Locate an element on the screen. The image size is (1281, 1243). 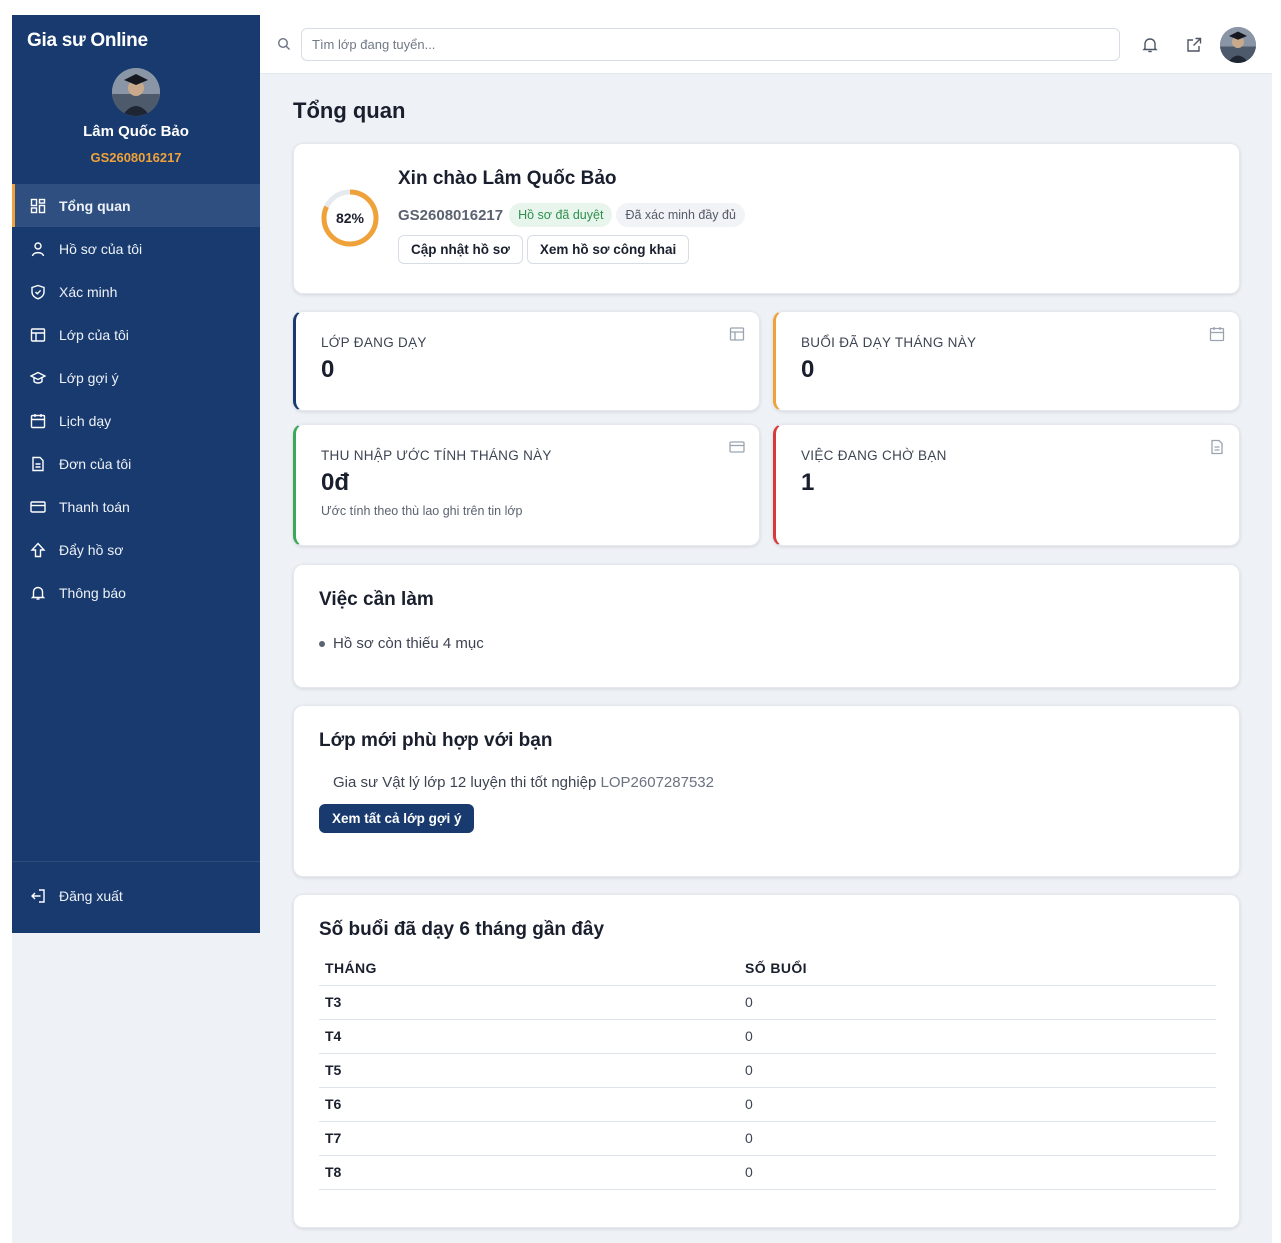
month-cell: T5 is located at coordinates (529, 1070).